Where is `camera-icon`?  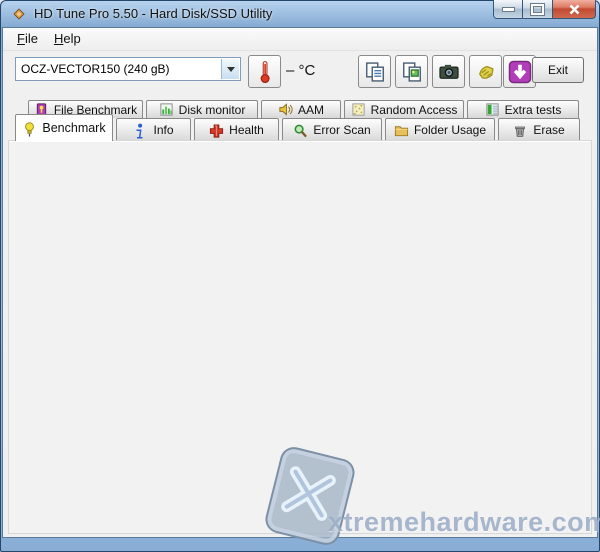 camera-icon is located at coordinates (449, 72).